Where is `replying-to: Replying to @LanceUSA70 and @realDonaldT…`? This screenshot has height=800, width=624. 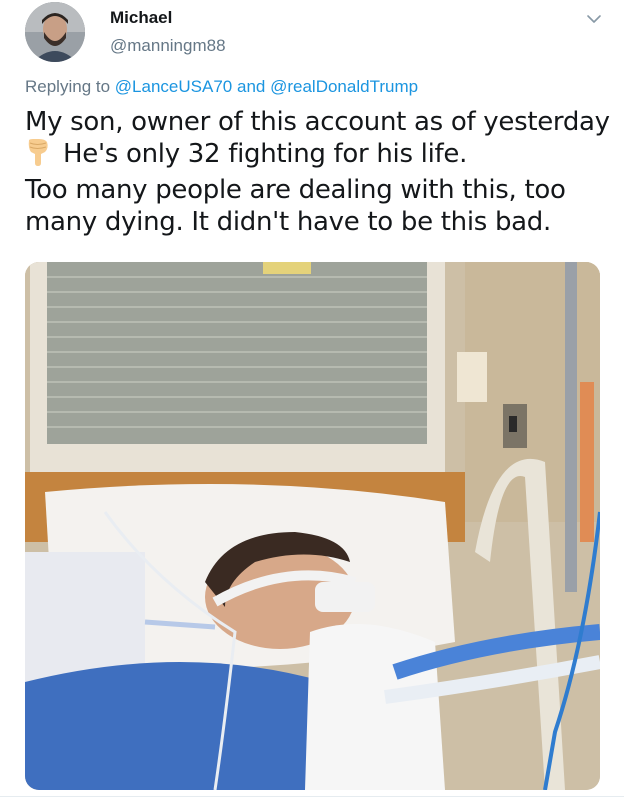 replying-to: Replying to @LanceUSA70 and @realDonaldT… is located at coordinates (221, 87).